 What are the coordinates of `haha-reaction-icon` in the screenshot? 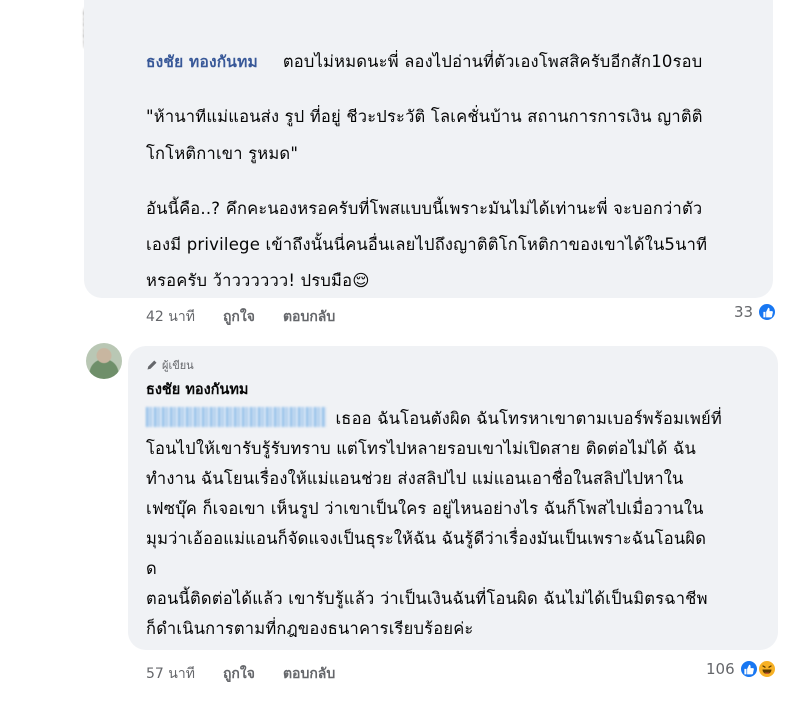 It's located at (766, 669).